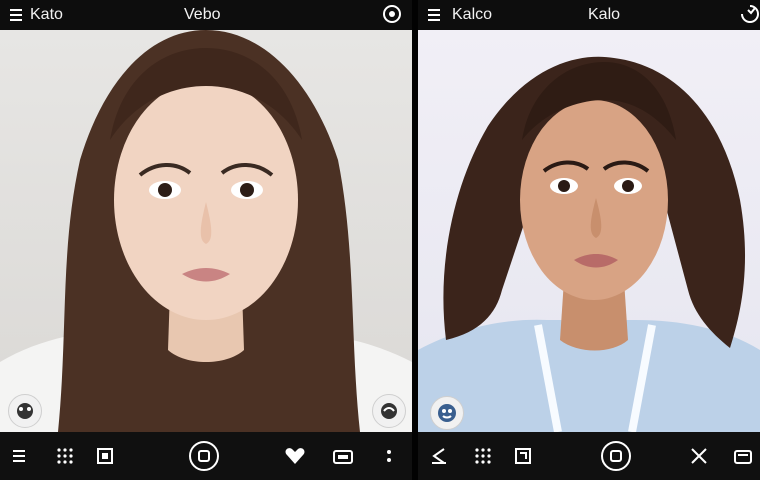  What do you see at coordinates (389, 456) in the screenshot?
I see `more-dots-icon` at bounding box center [389, 456].